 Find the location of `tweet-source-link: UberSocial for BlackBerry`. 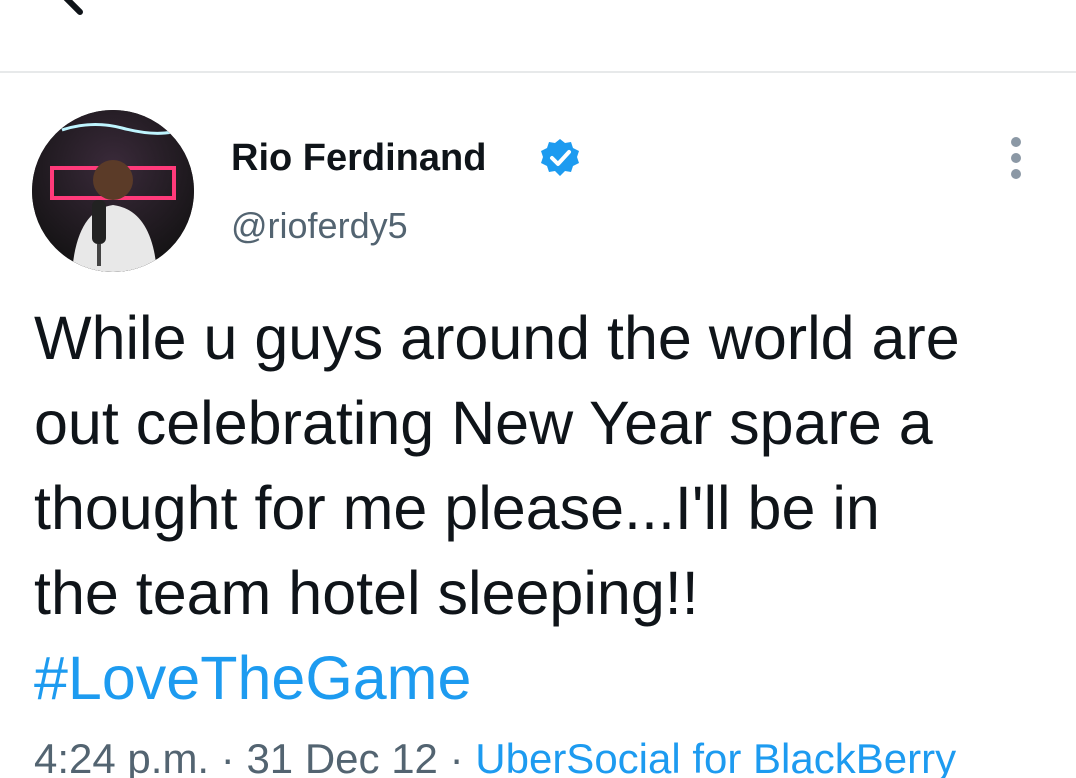

tweet-source-link: UberSocial for BlackBerry is located at coordinates (715, 756).